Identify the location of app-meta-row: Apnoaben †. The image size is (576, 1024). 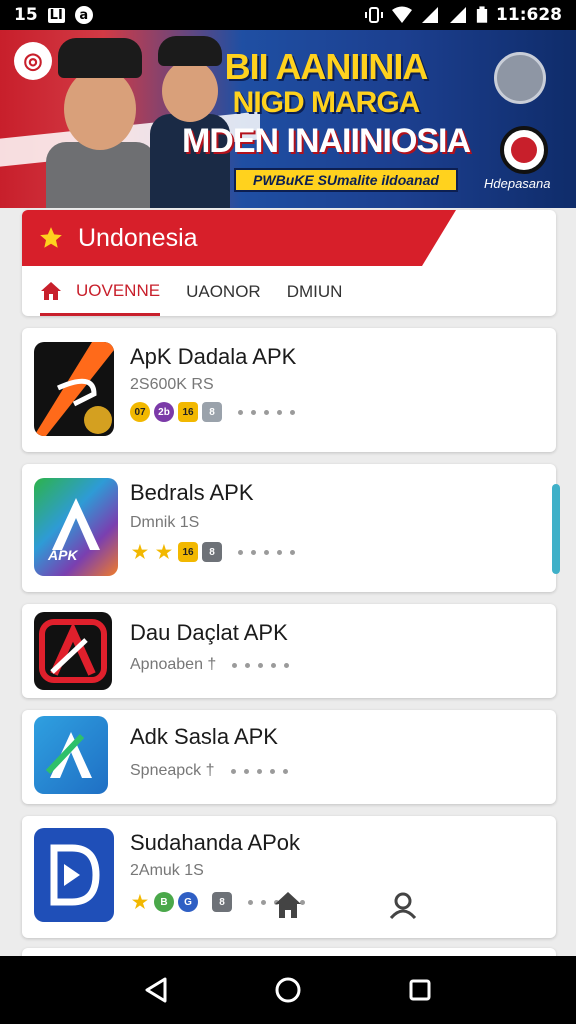
(210, 665).